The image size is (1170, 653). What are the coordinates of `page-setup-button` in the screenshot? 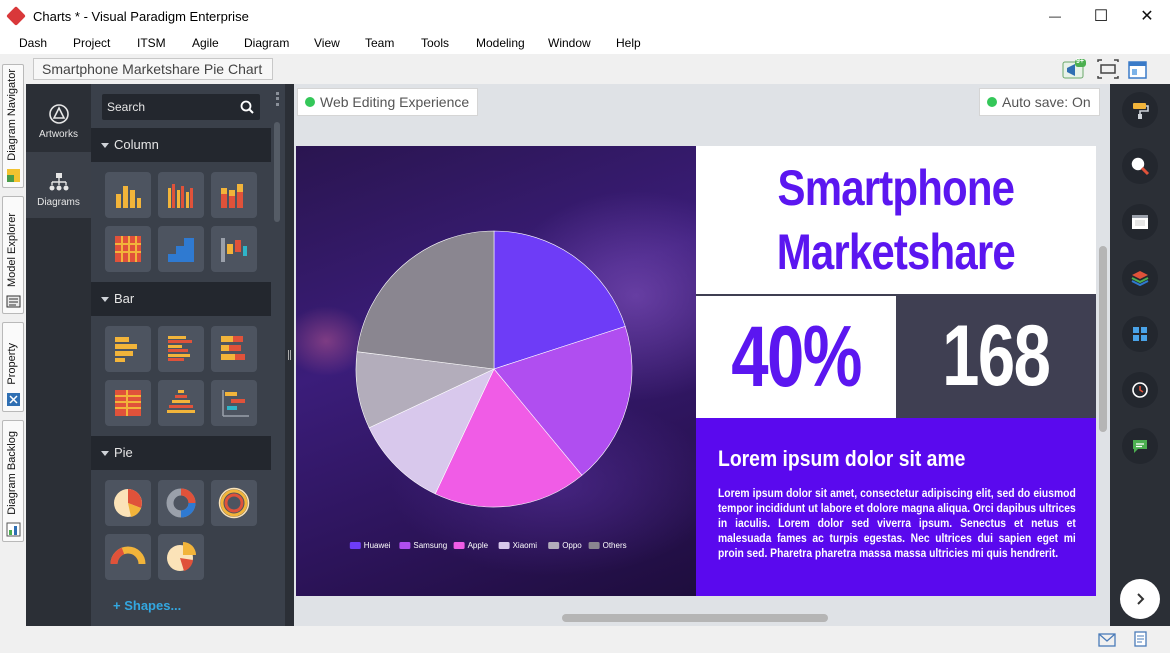 It's located at (1140, 222).